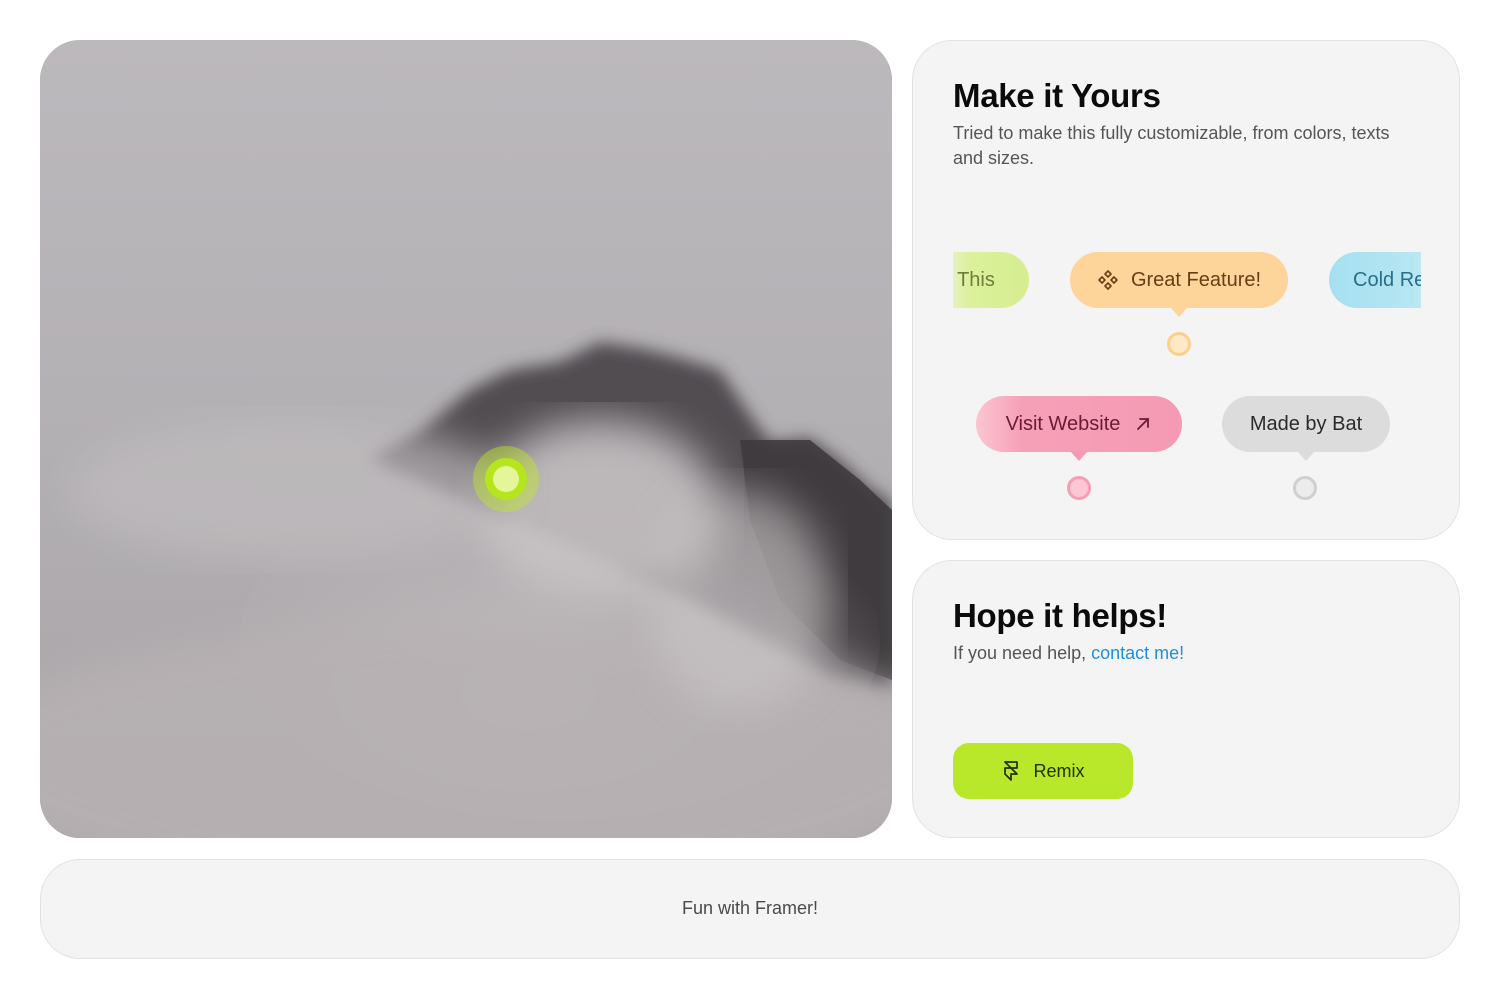 The width and height of the screenshot is (1500, 1000). What do you see at coordinates (1305, 488) in the screenshot?
I see `tooltip-anchor-dot-madeby` at bounding box center [1305, 488].